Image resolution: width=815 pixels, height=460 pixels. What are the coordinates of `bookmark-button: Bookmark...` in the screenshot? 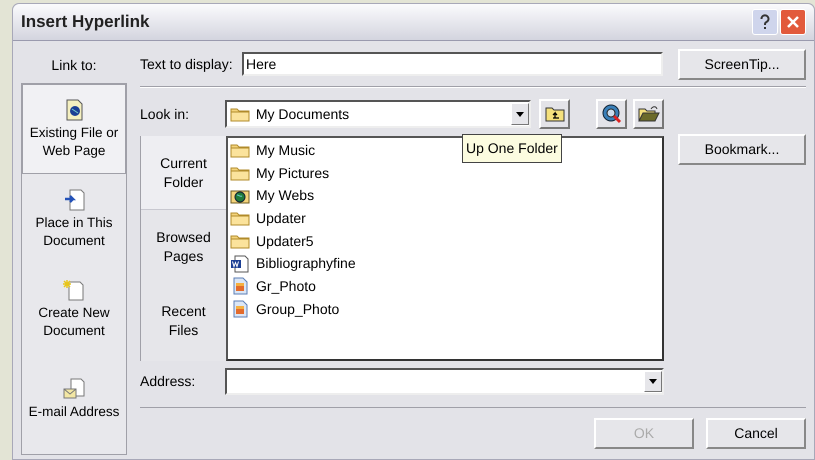 It's located at (742, 149).